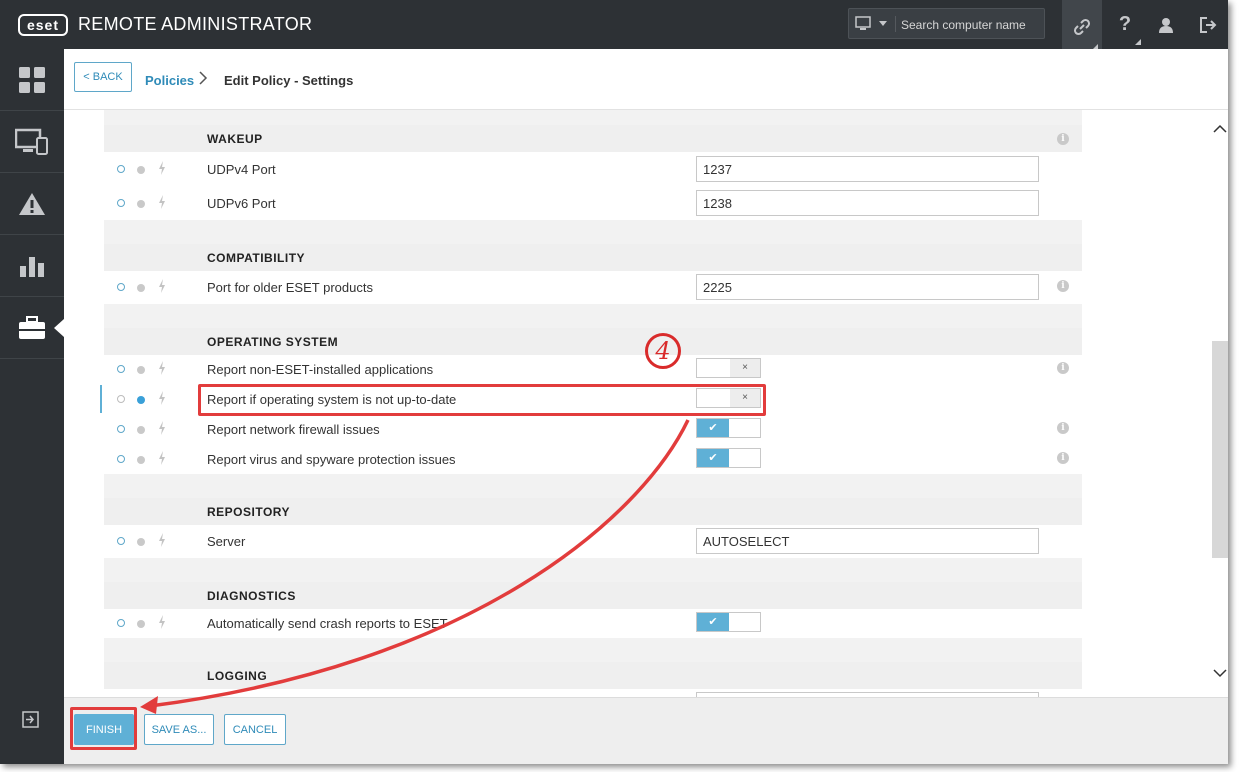 The image size is (1242, 772). What do you see at coordinates (31, 721) in the screenshot?
I see `collapse-sidebar-button` at bounding box center [31, 721].